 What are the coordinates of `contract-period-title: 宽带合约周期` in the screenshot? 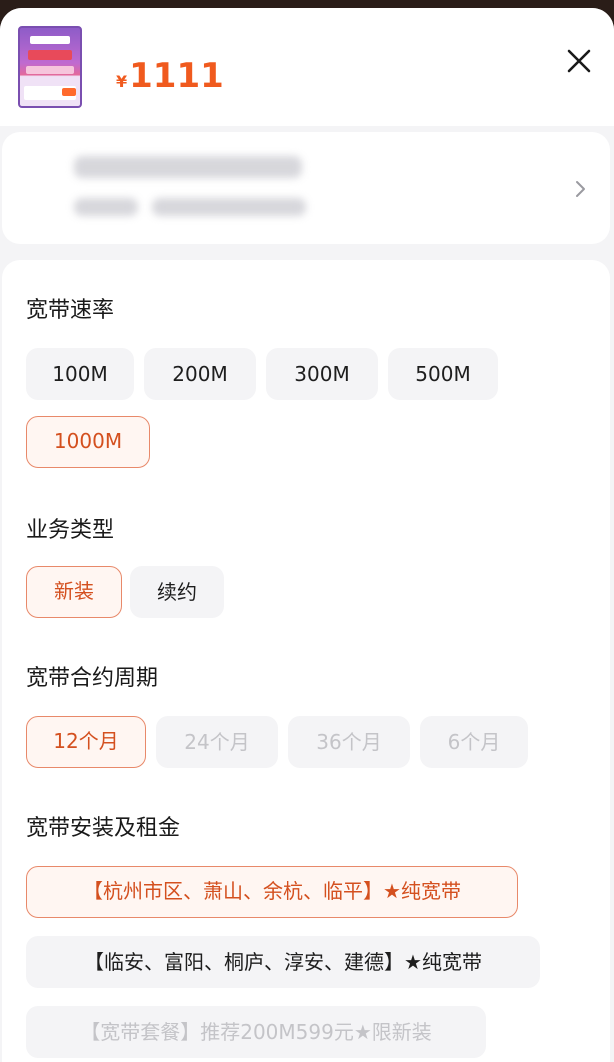 It's located at (92, 678).